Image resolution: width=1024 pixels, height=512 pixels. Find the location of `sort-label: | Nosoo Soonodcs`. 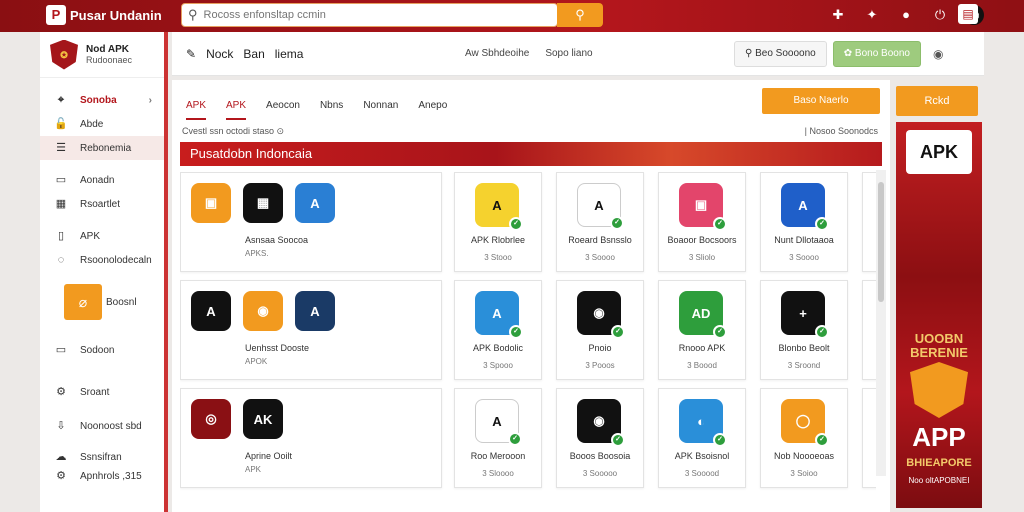

sort-label: | Nosoo Soonodcs is located at coordinates (841, 131).